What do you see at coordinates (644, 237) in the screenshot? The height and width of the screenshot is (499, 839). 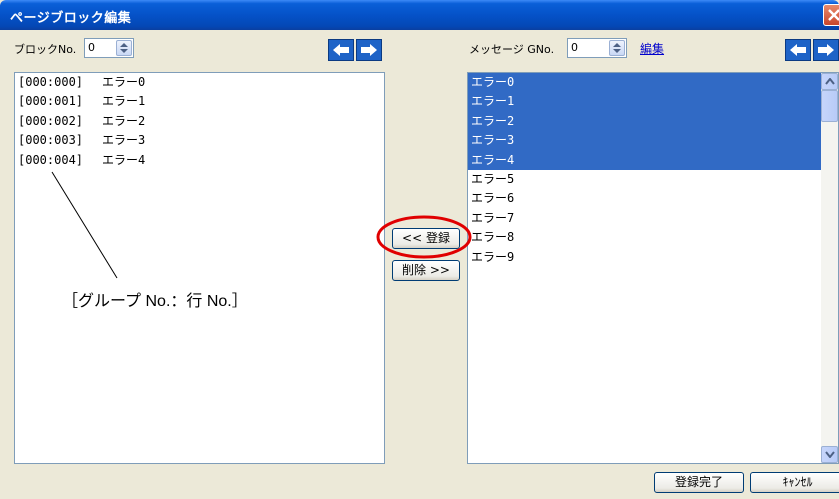 I see `message-list-item: エラー8` at bounding box center [644, 237].